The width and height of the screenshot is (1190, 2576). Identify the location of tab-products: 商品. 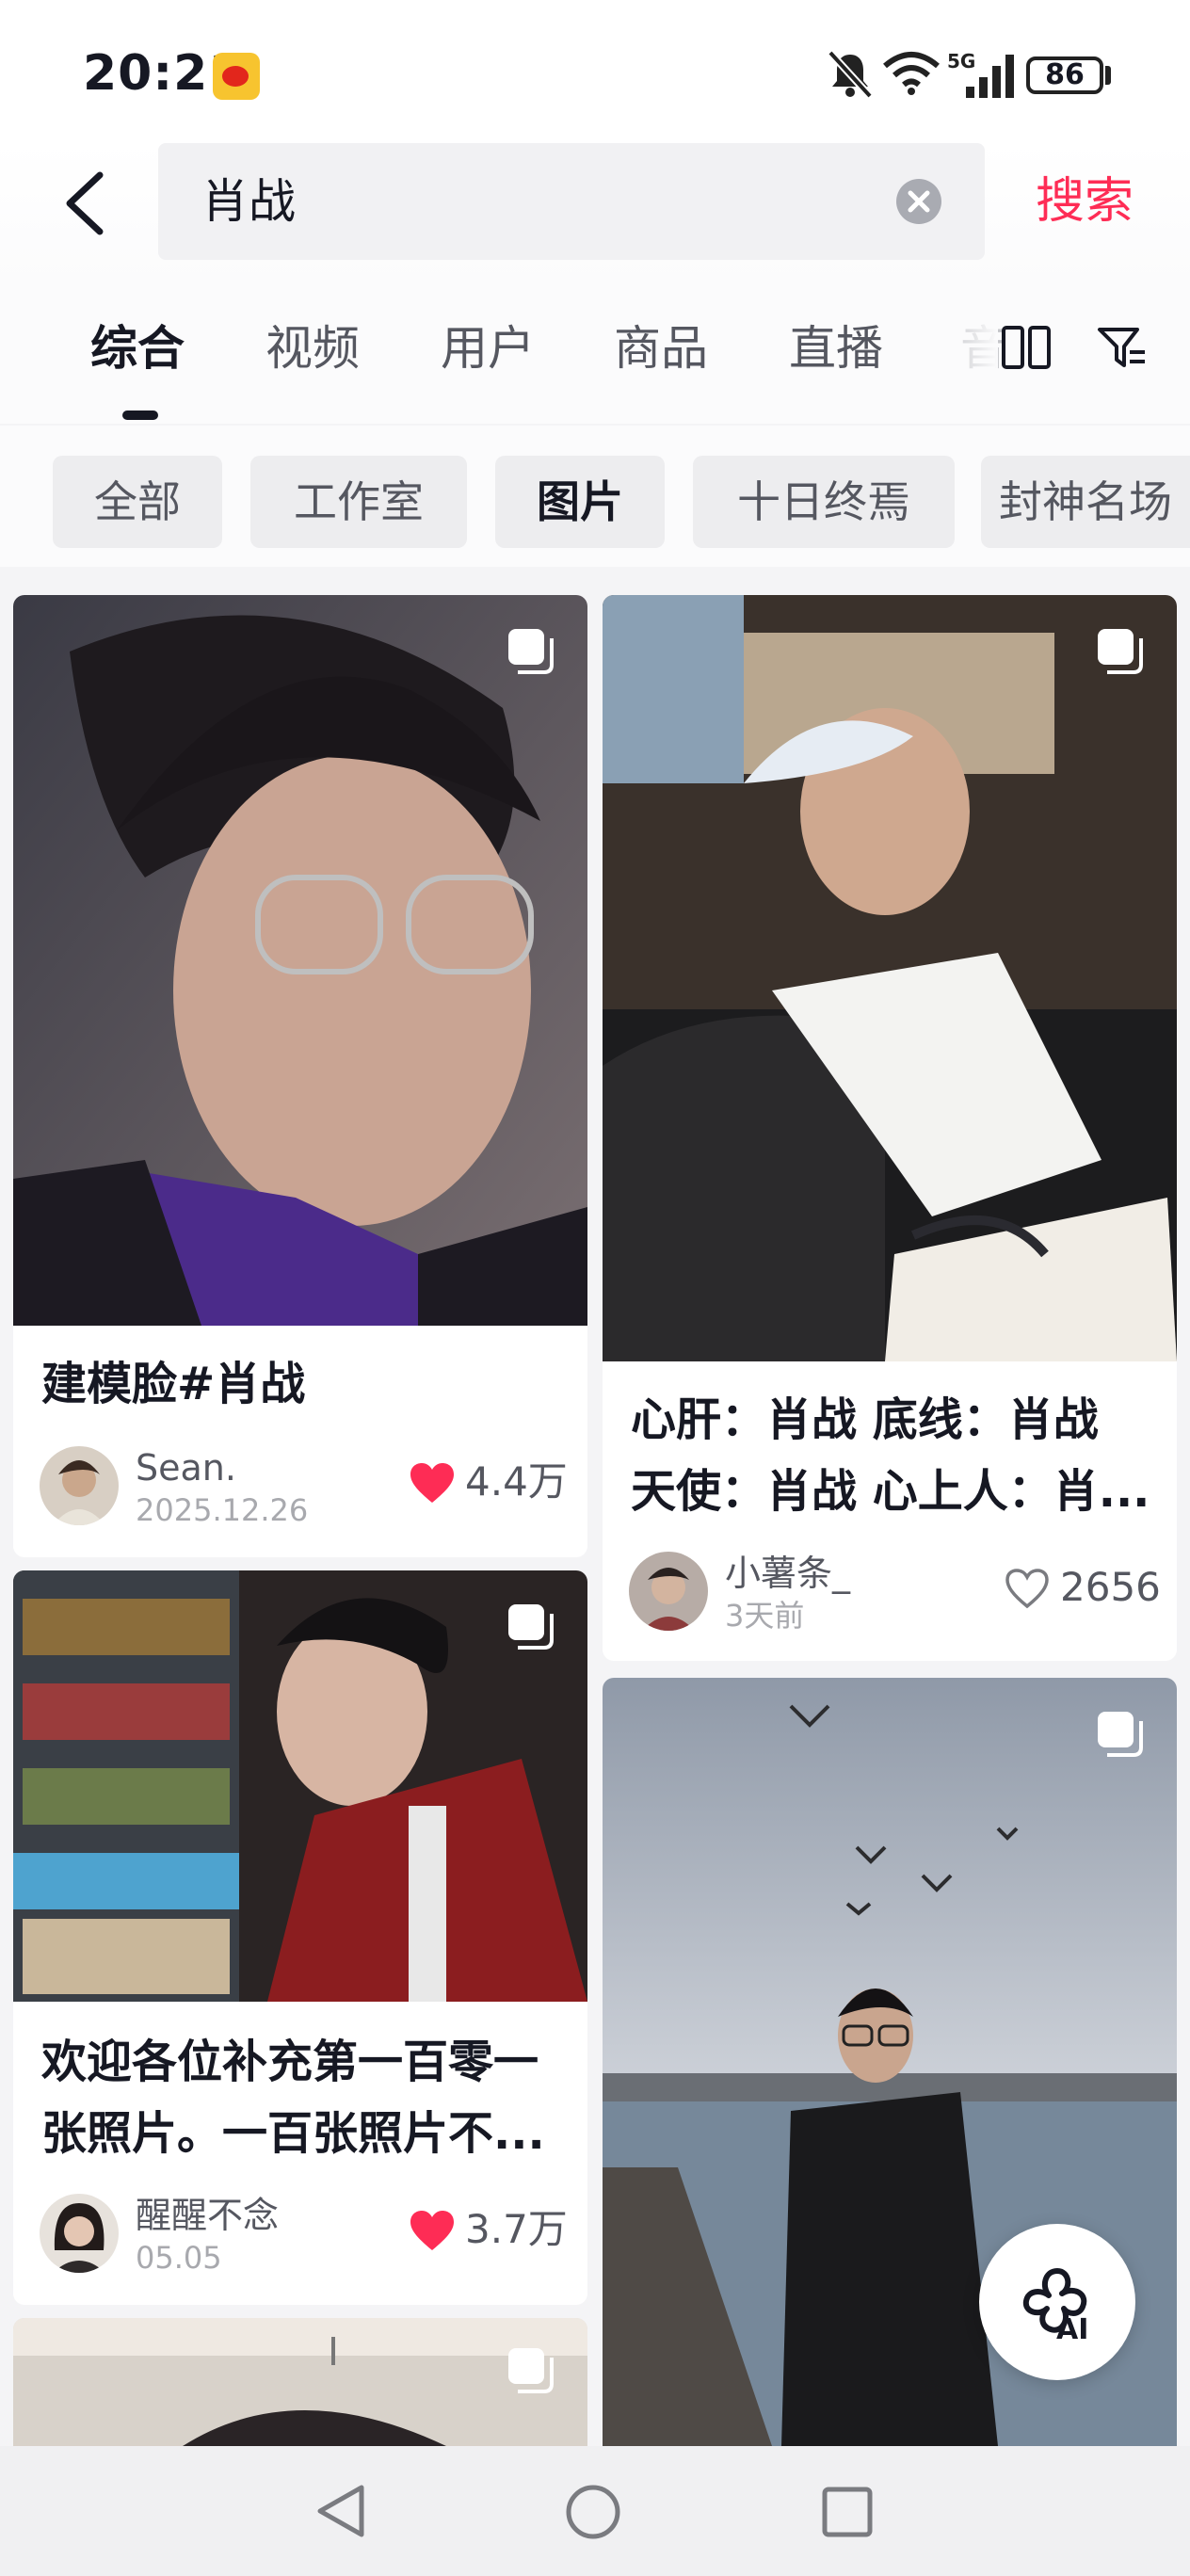
(661, 348).